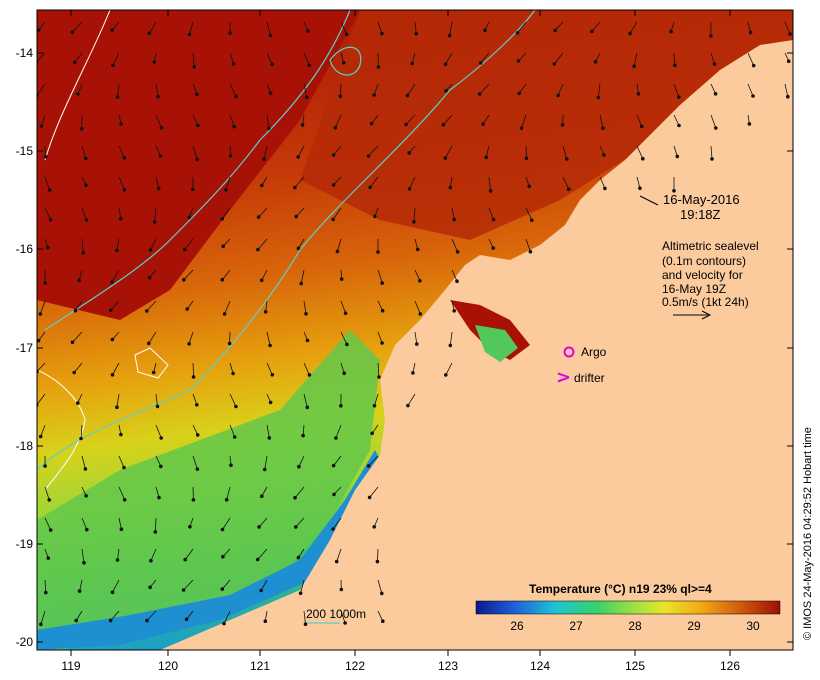 The width and height of the screenshot is (820, 680). Describe the element at coordinates (576, 626) in the screenshot. I see `colorbar-tick-27: 27` at that location.